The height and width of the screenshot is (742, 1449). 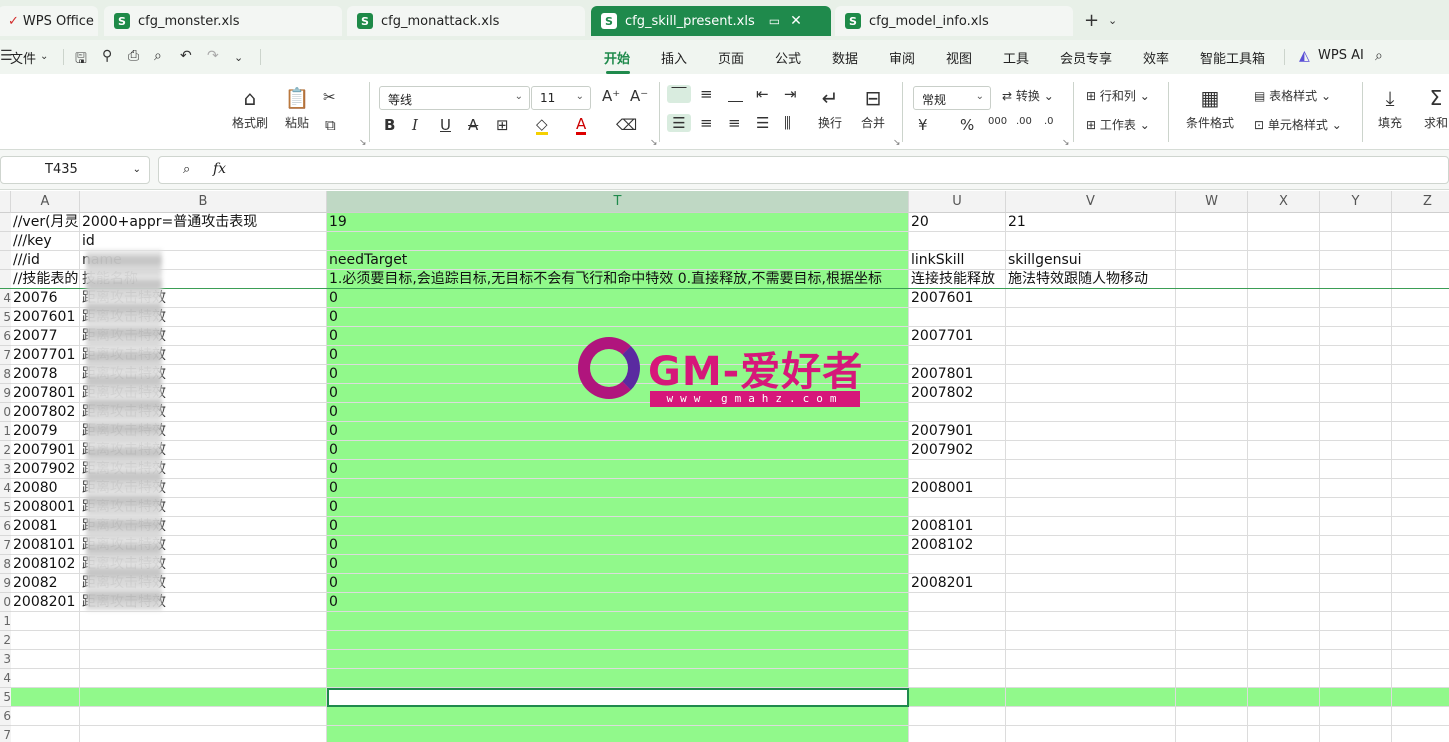 I want to click on table-cell: 2000+appr=普通攻击表现, so click(x=203, y=222).